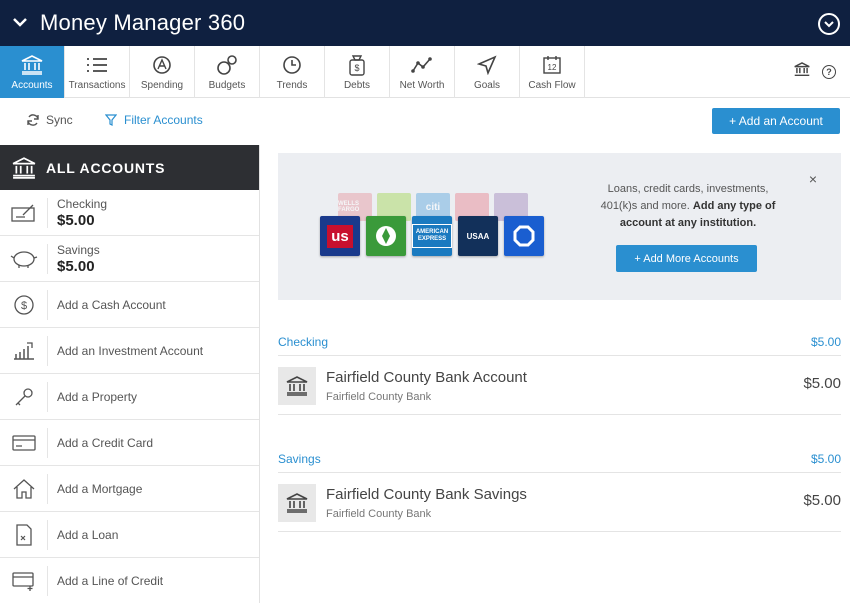 This screenshot has height=603, width=850. Describe the element at coordinates (422, 65) in the screenshot. I see `networth-icon` at that location.